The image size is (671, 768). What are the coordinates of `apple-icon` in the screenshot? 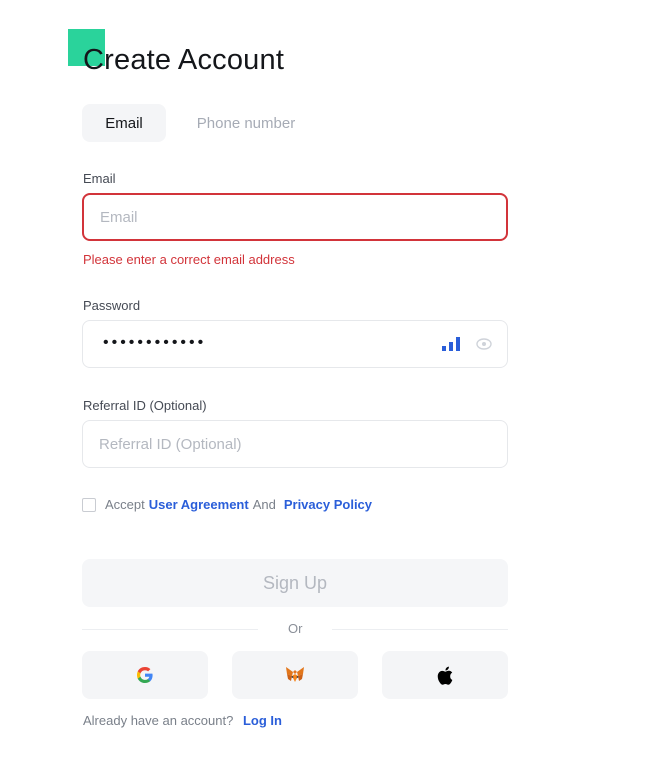 It's located at (445, 675).